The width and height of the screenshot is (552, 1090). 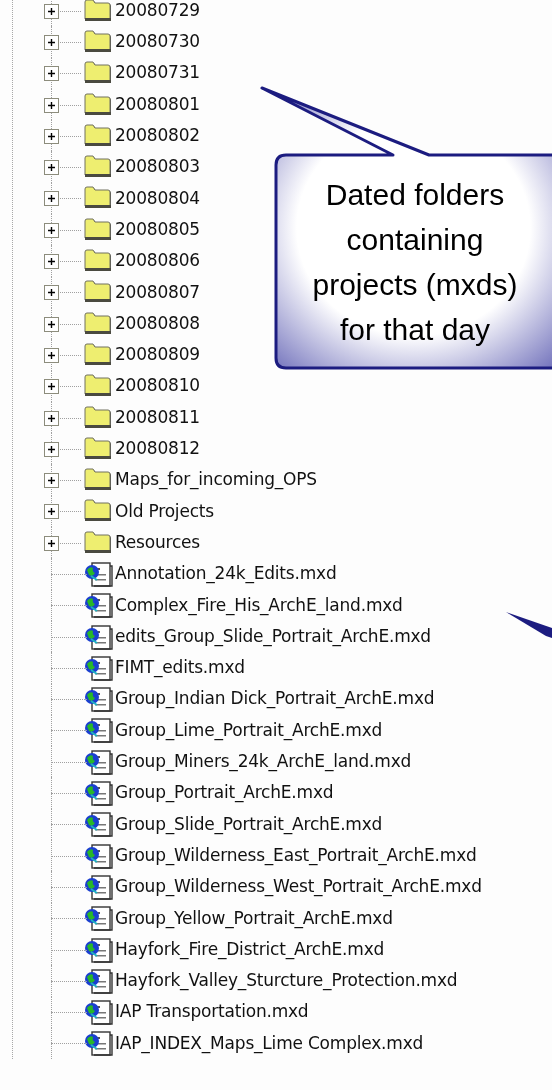 I want to click on folder-name: 20080801, so click(x=157, y=104).